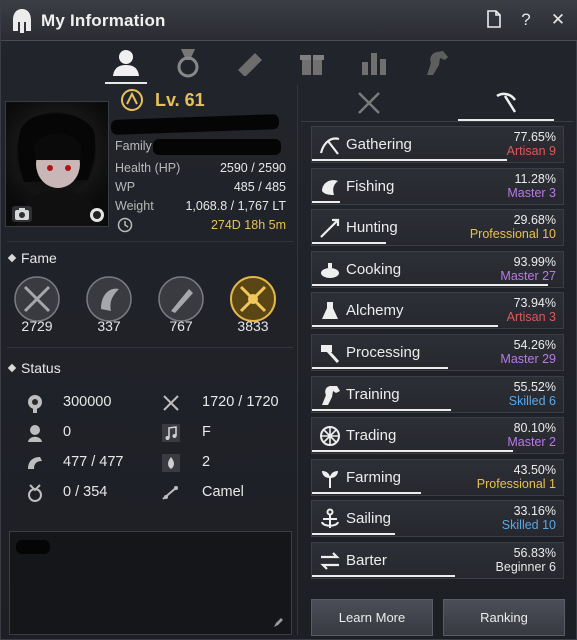 Image resolution: width=577 pixels, height=640 pixels. Describe the element at coordinates (371, 436) in the screenshot. I see `skill-name: Trading` at that location.